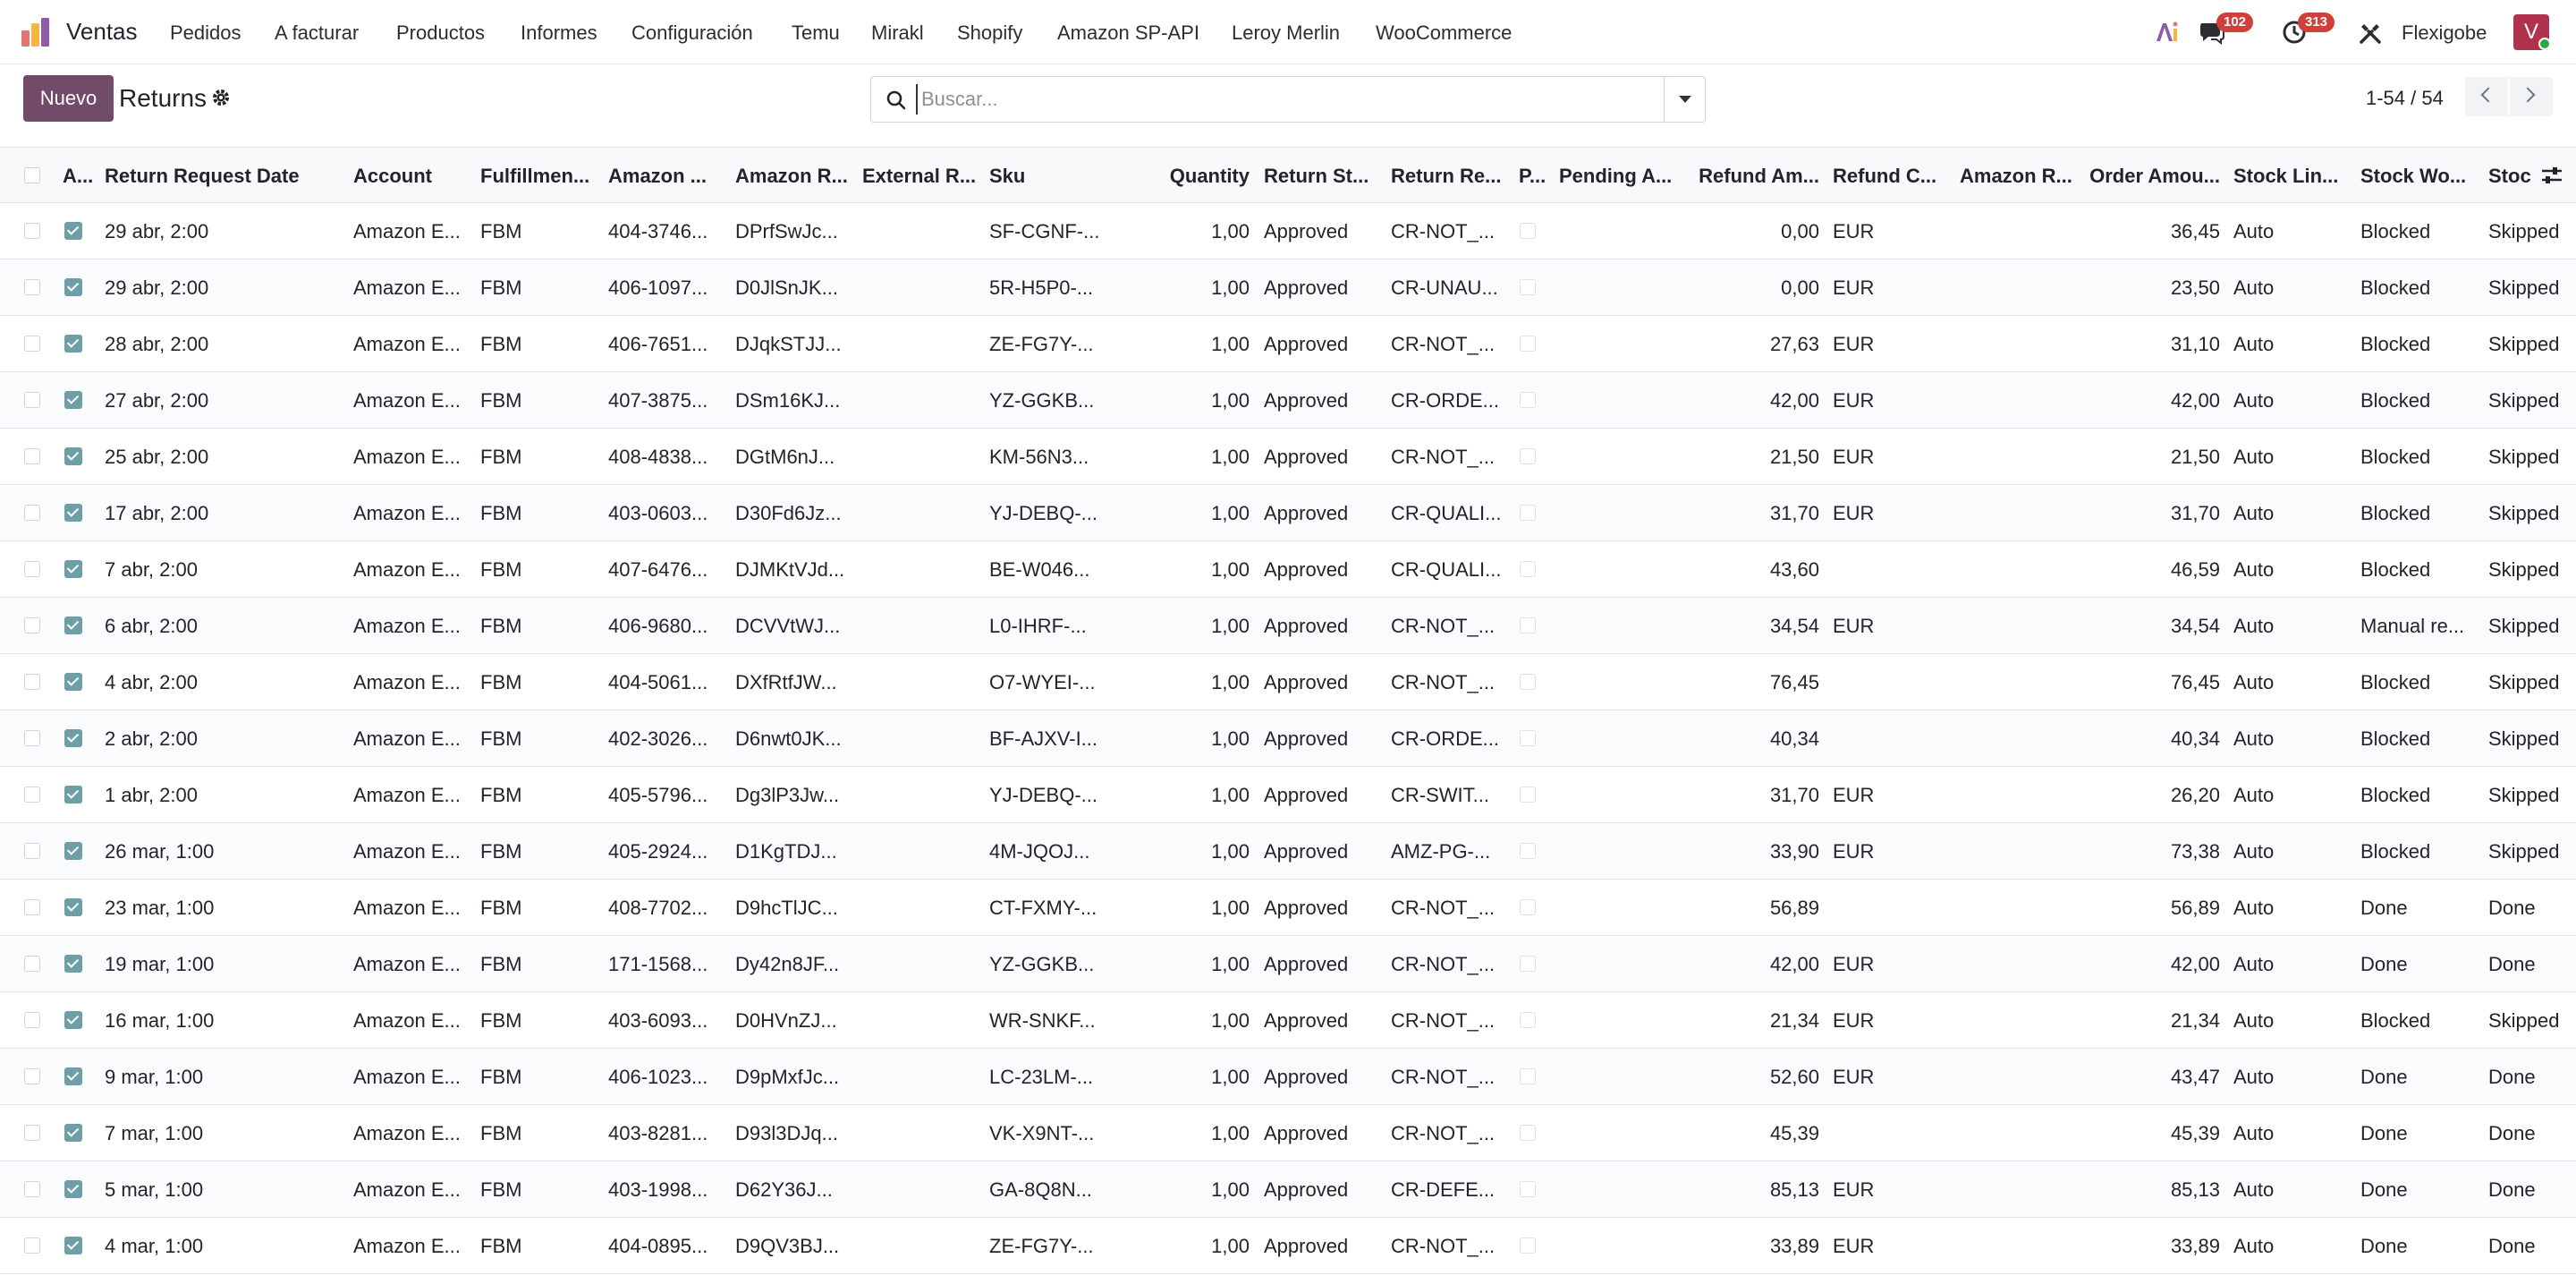 This screenshot has height=1284, width=2576. Describe the element at coordinates (2511, 176) in the screenshot. I see `column-header-stock-status: Stoc` at that location.